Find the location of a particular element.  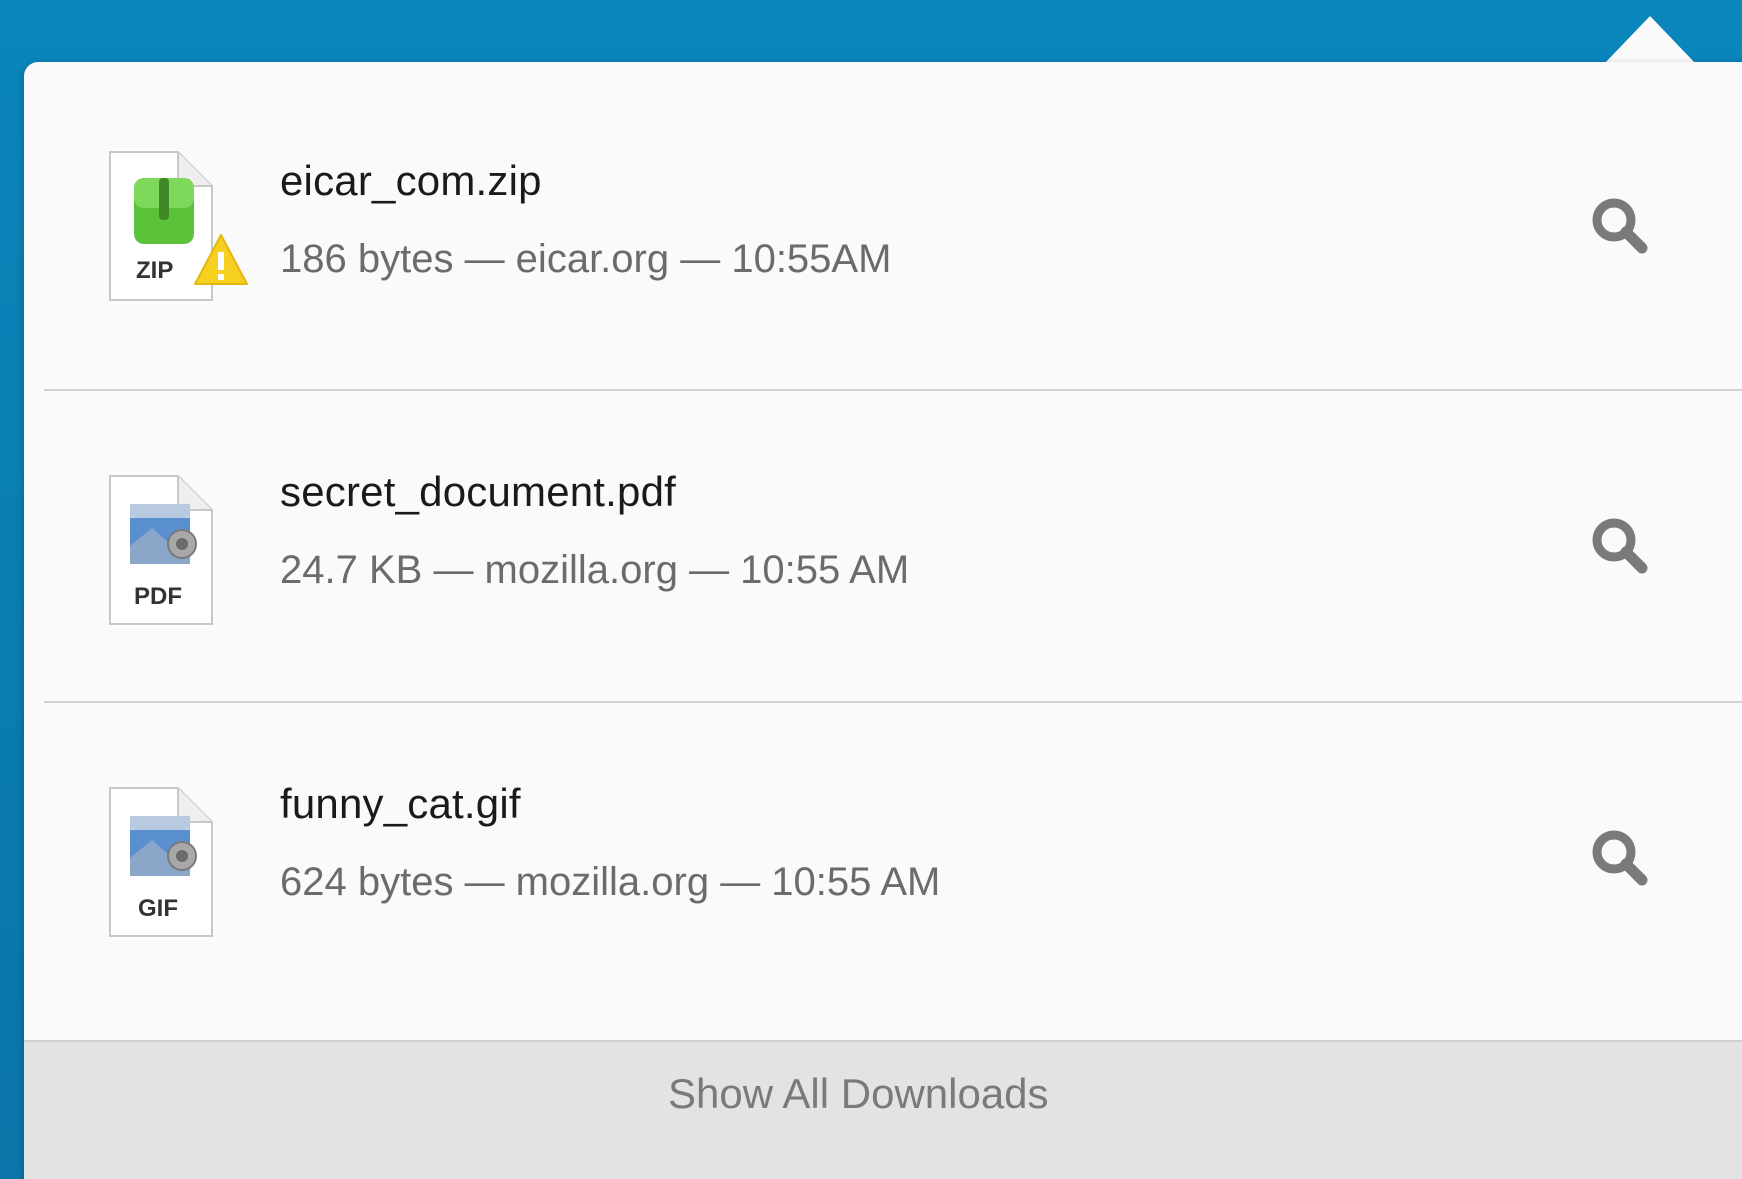

gif-file-icon: GIF is located at coordinates (163, 861).